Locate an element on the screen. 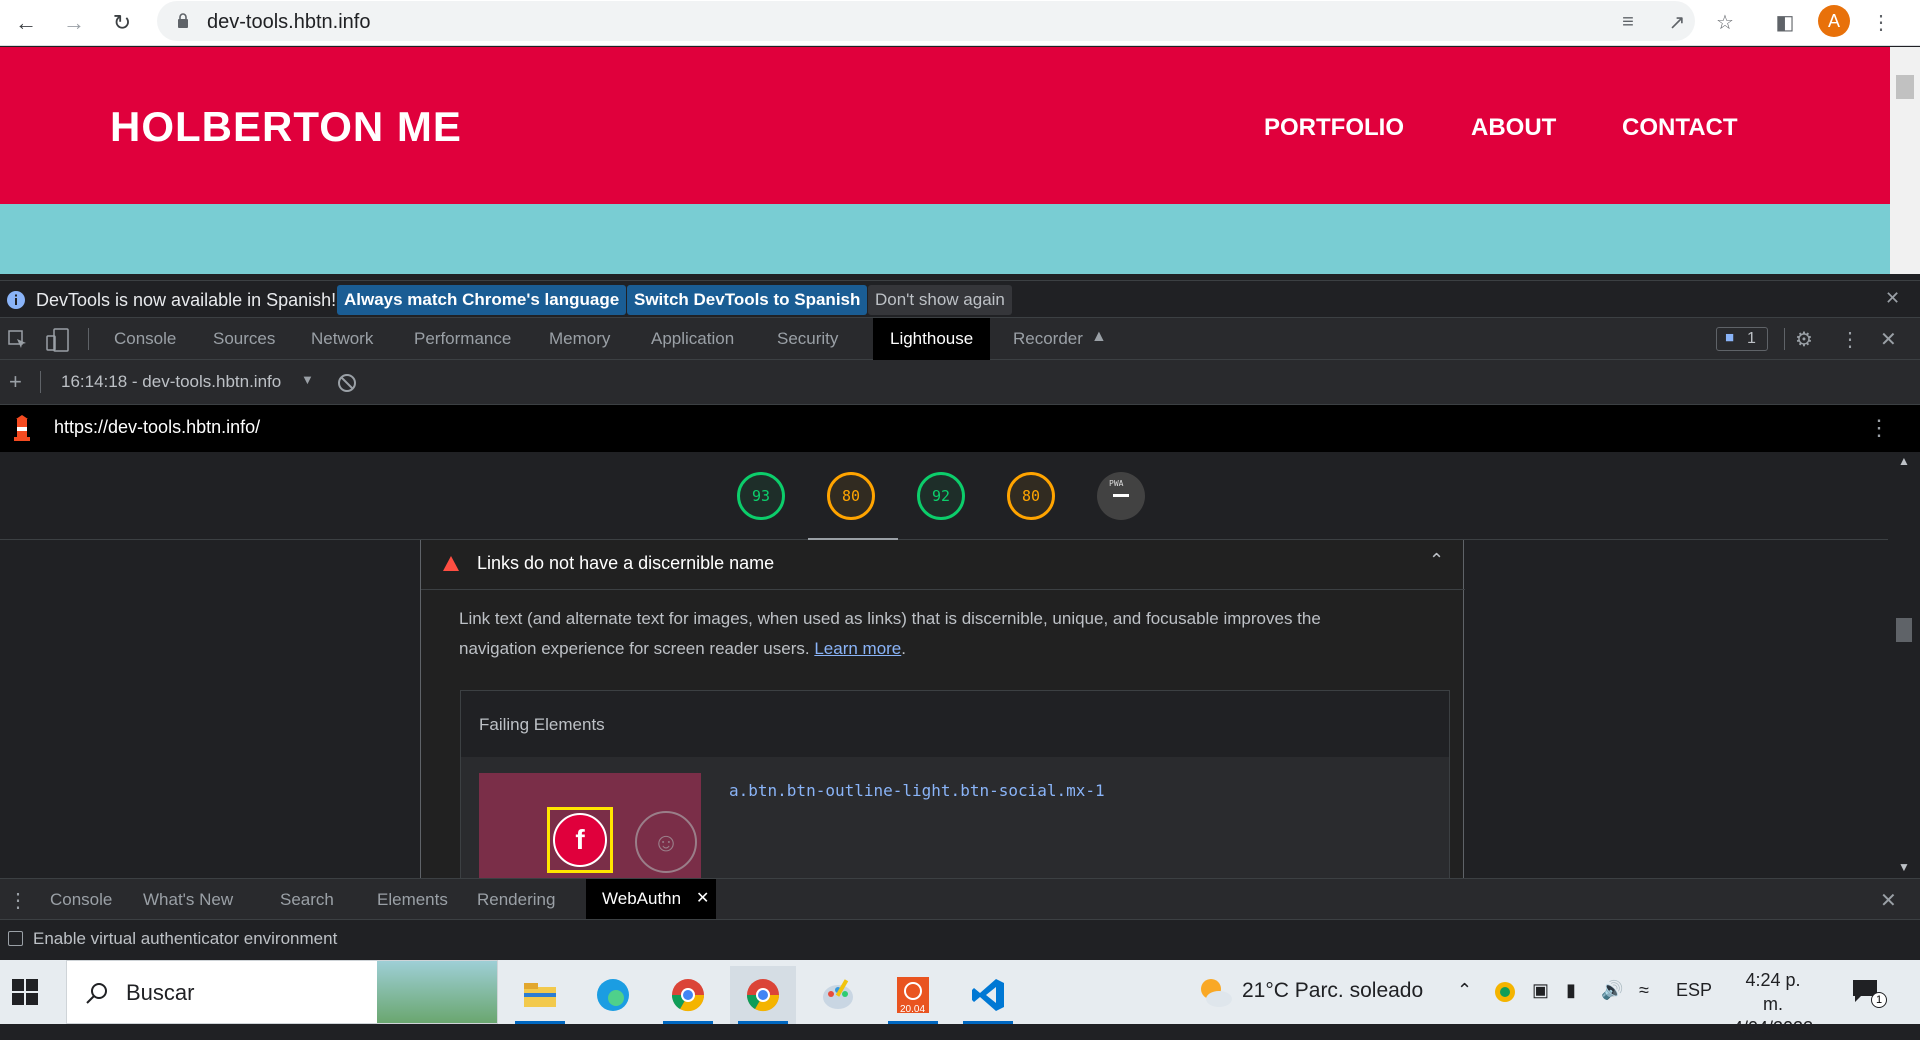 This screenshot has width=1920, height=1040. weather-text: 21°C Parc. soleado is located at coordinates (1332, 991).